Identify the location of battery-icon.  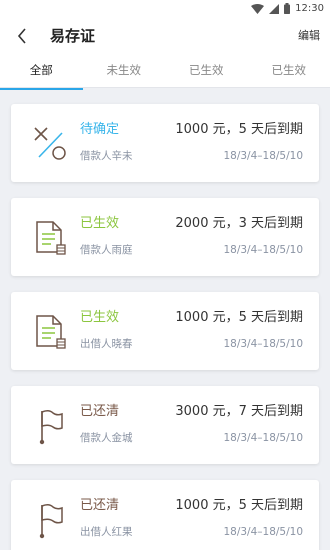
(287, 8).